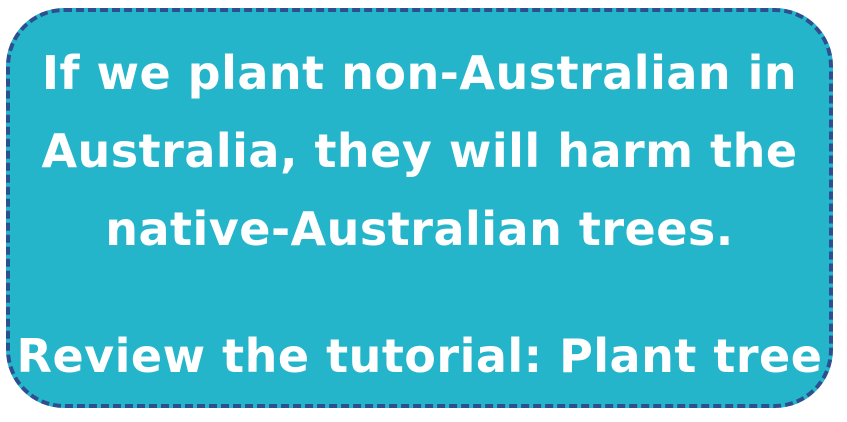 Image resolution: width=847 pixels, height=422 pixels. I want to click on message-line-2: Australia, they will harm the, so click(419, 151).